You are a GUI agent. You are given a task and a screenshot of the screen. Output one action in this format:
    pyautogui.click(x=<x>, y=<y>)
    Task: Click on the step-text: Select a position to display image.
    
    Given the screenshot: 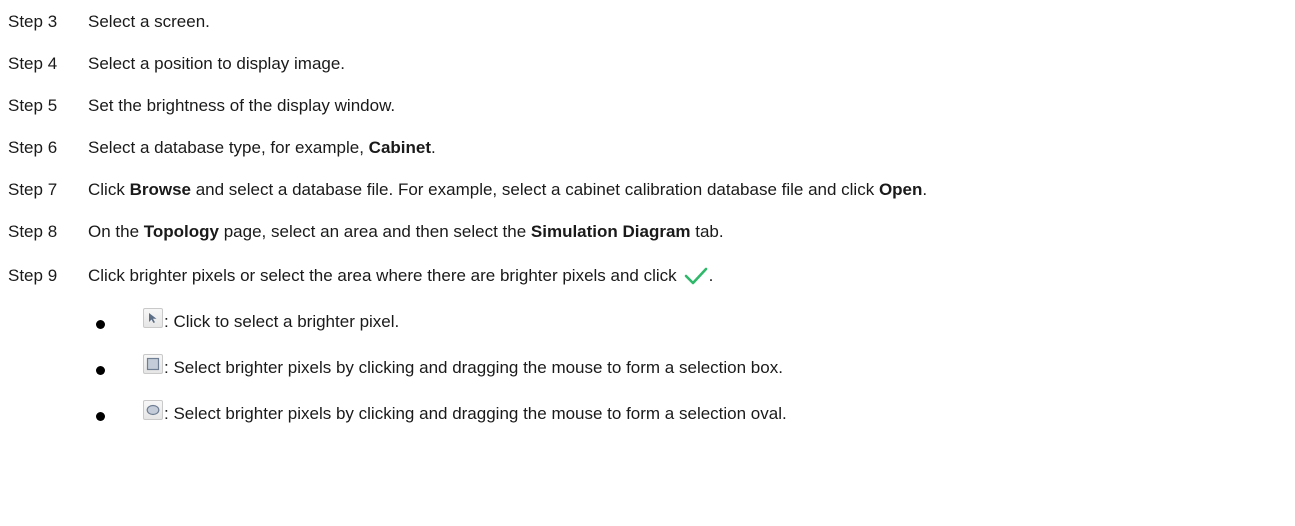 What is the action you would take?
    pyautogui.click(x=217, y=63)
    